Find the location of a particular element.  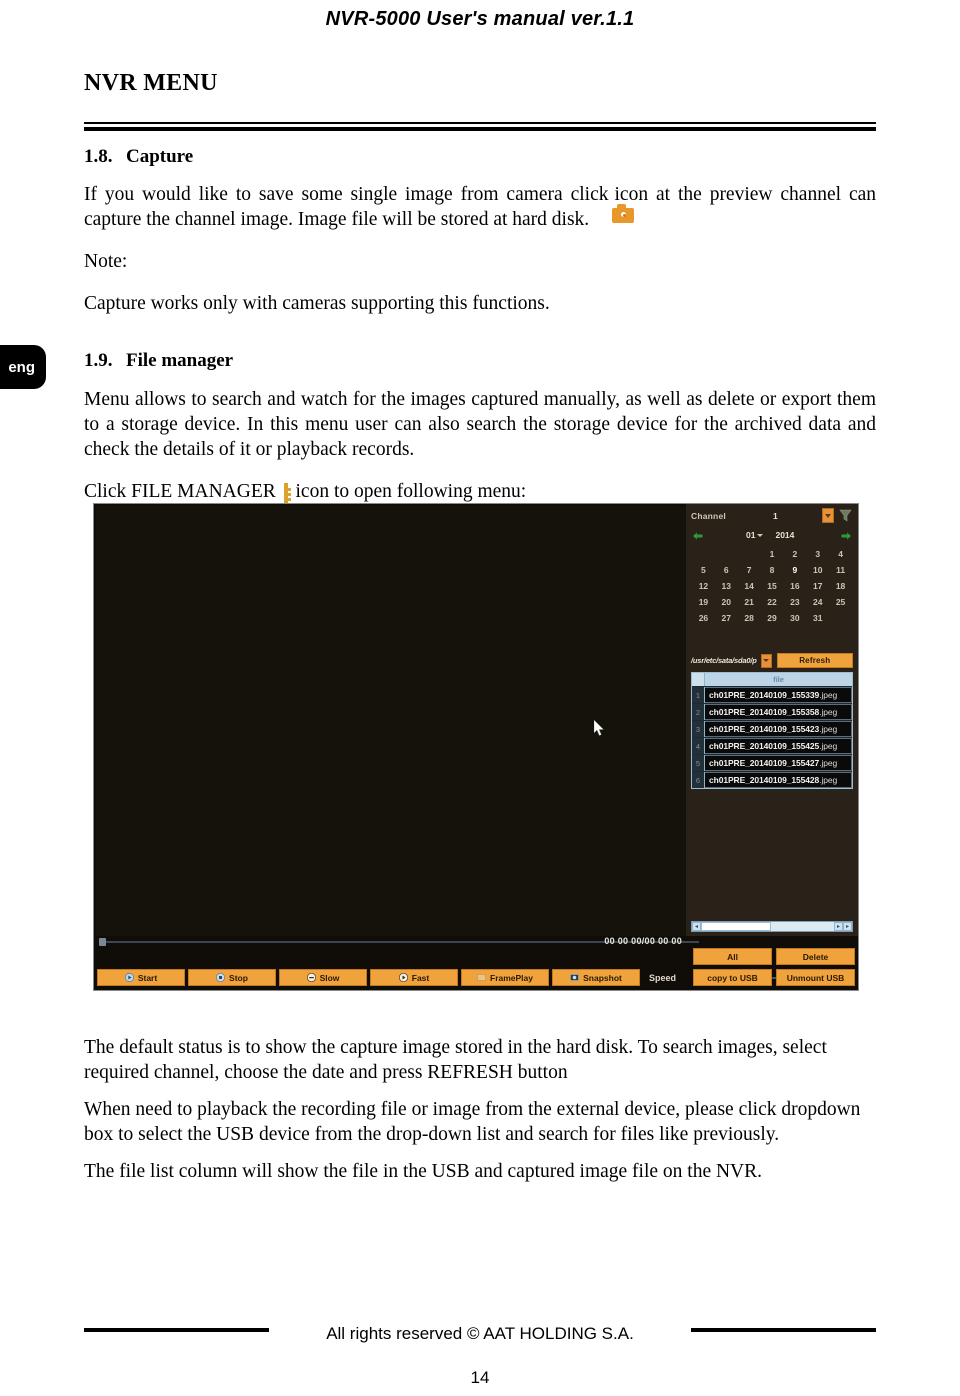

calendar-day: 25 is located at coordinates (840, 602).